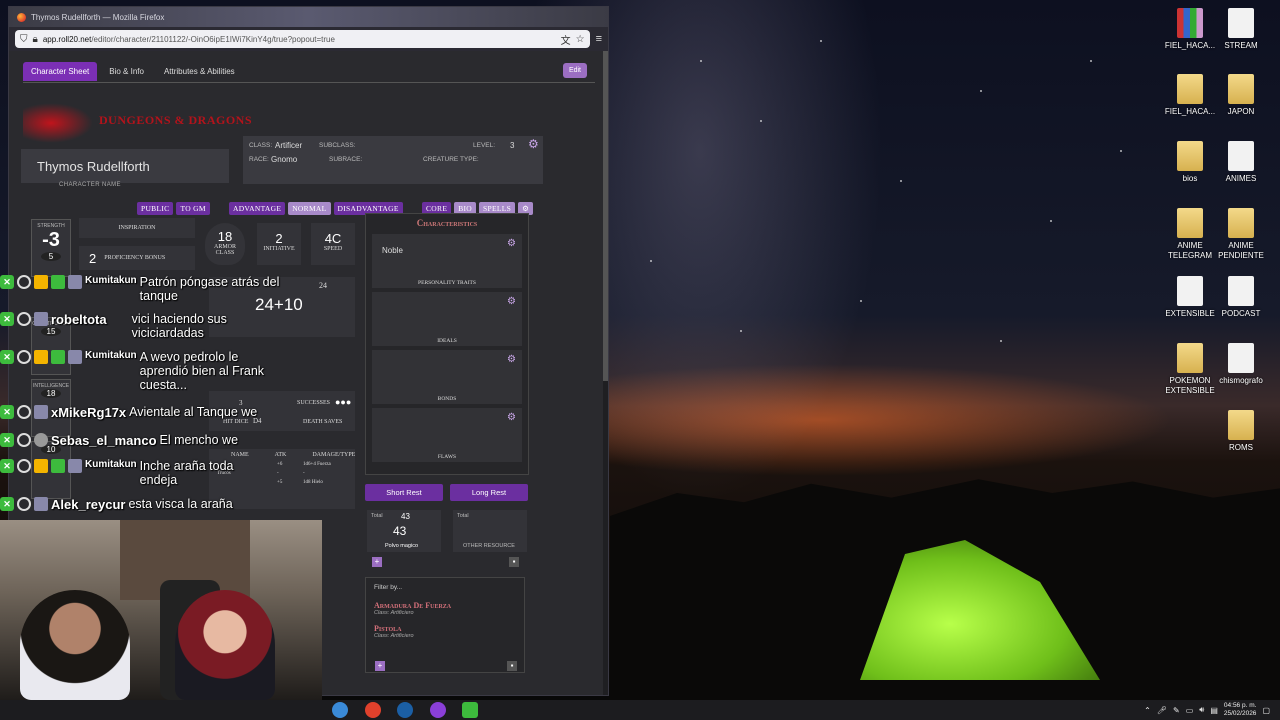  Describe the element at coordinates (60, 71) in the screenshot. I see `tab-character-sheet: Character Sheet` at that location.